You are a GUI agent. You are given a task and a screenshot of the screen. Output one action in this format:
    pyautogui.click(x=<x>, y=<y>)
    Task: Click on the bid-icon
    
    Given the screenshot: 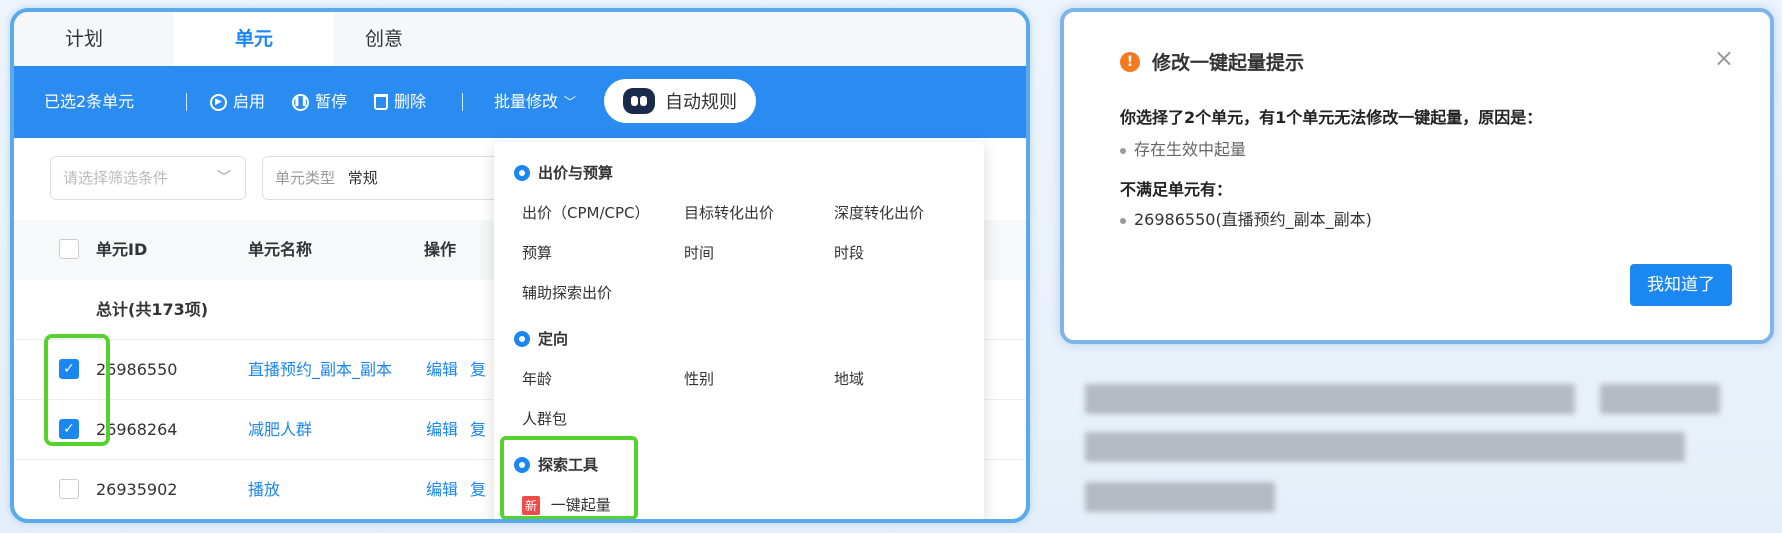 What is the action you would take?
    pyautogui.click(x=522, y=172)
    